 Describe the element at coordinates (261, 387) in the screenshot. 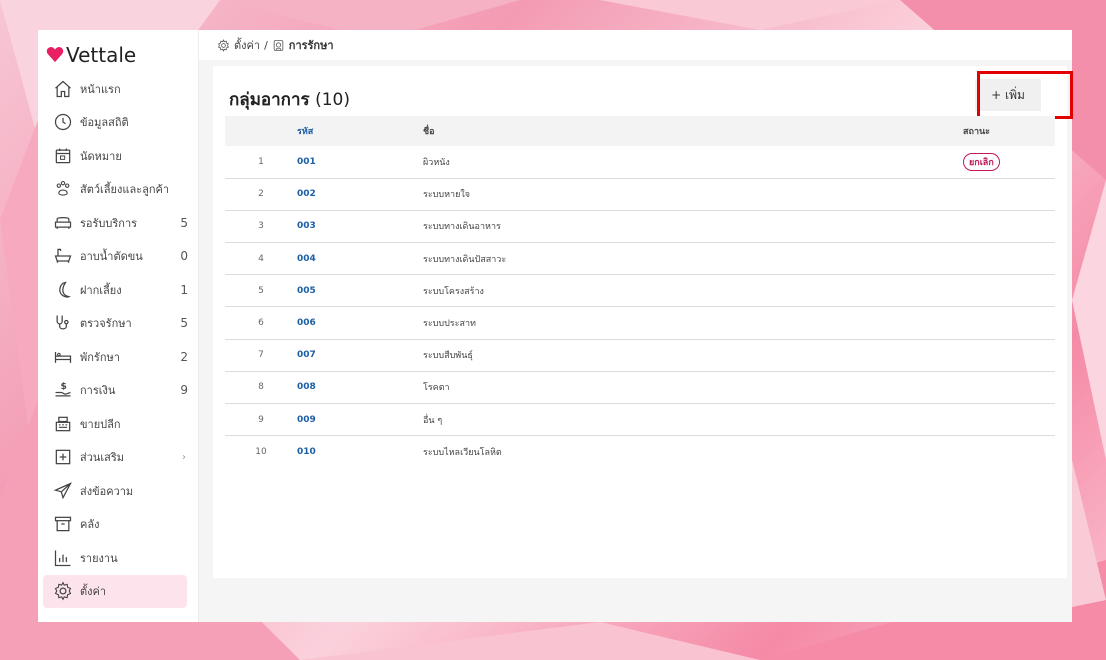

I see `row-number: 8` at that location.